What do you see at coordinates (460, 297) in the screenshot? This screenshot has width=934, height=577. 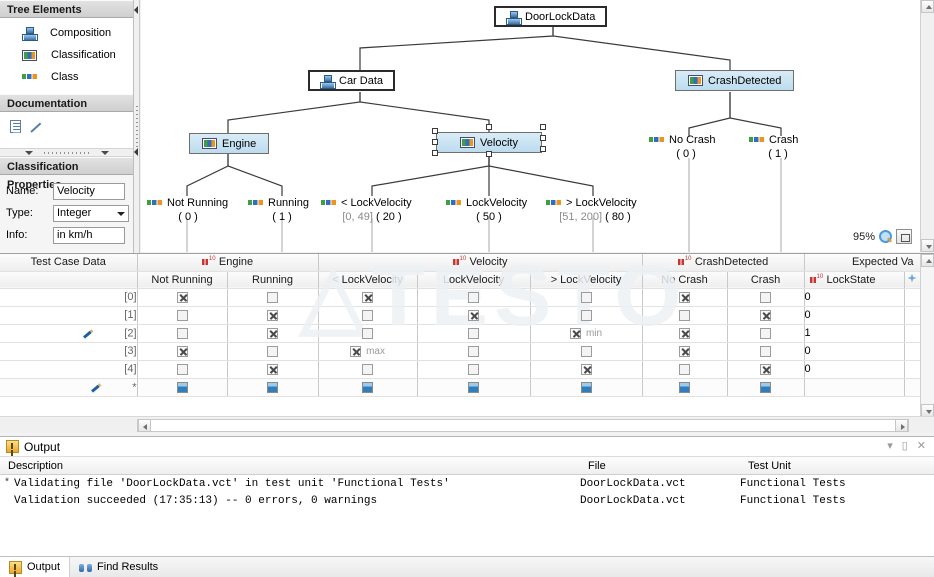 I see `table-row: [0] 0` at bounding box center [460, 297].